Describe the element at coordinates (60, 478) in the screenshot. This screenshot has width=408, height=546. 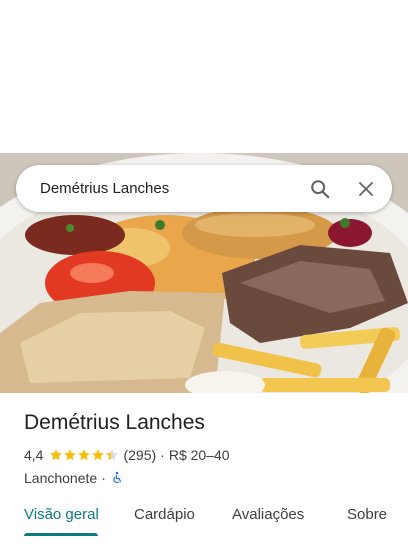
I see `place-category: Lanchonete` at that location.